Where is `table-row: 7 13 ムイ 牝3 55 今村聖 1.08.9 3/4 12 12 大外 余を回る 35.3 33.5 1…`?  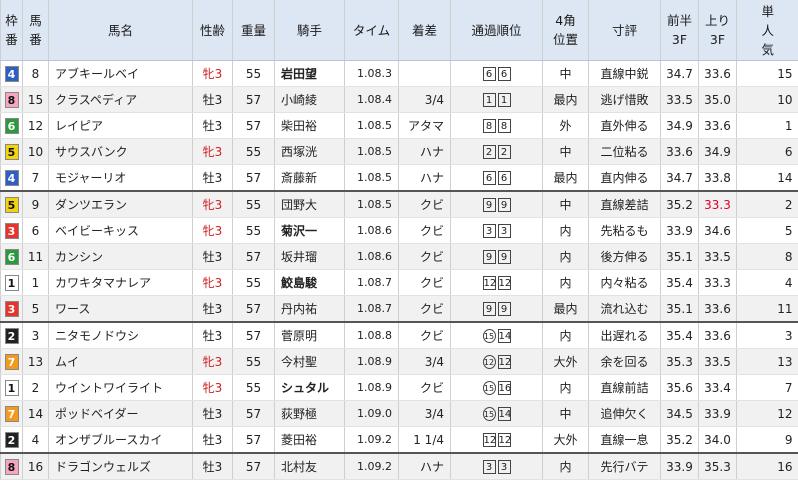 table-row: 7 13 ムイ 牝3 55 今村聖 1.08.9 3/4 12 12 大外 余を回る 35.3 33.5 1… is located at coordinates (399, 361).